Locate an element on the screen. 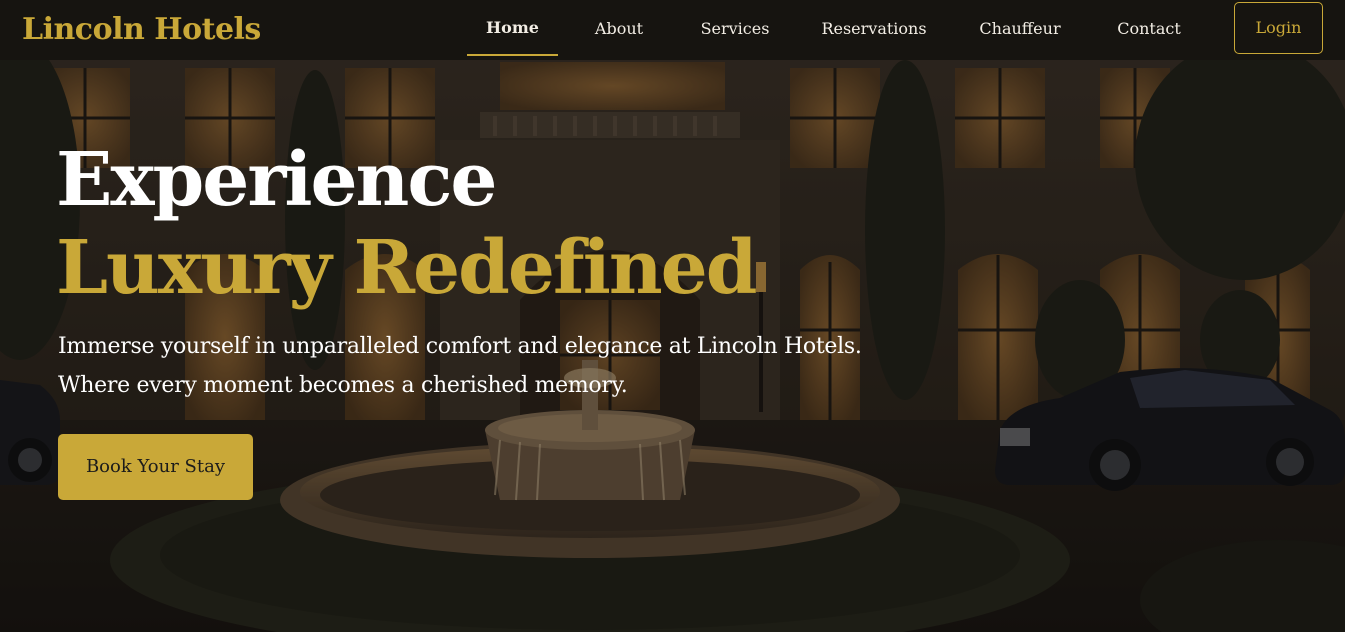 The height and width of the screenshot is (632, 1345). hero-title-line-2: Luxury Redefined is located at coordinates (406, 268).